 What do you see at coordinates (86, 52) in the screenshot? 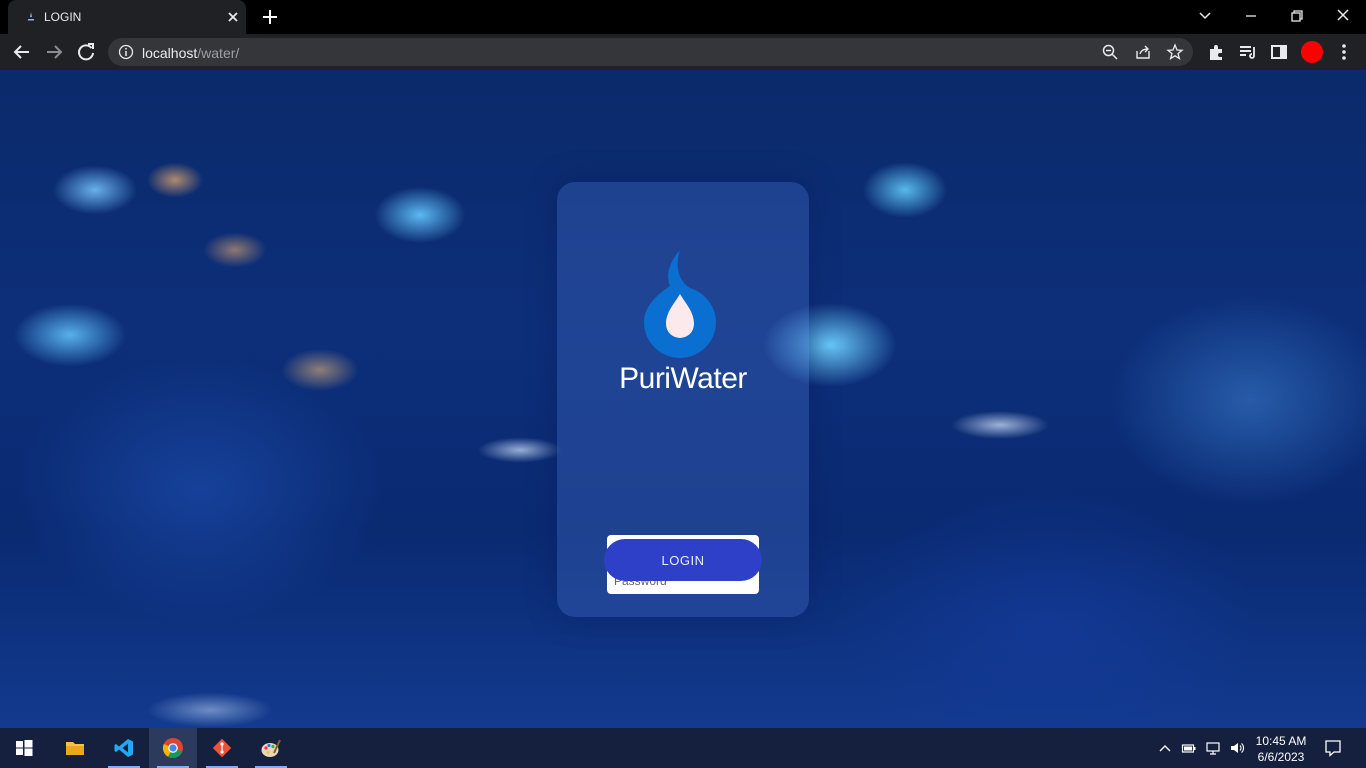
I see `reload-icon` at bounding box center [86, 52].